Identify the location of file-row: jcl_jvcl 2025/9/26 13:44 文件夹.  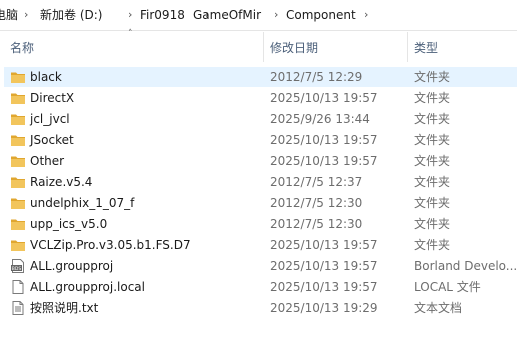
(258, 119).